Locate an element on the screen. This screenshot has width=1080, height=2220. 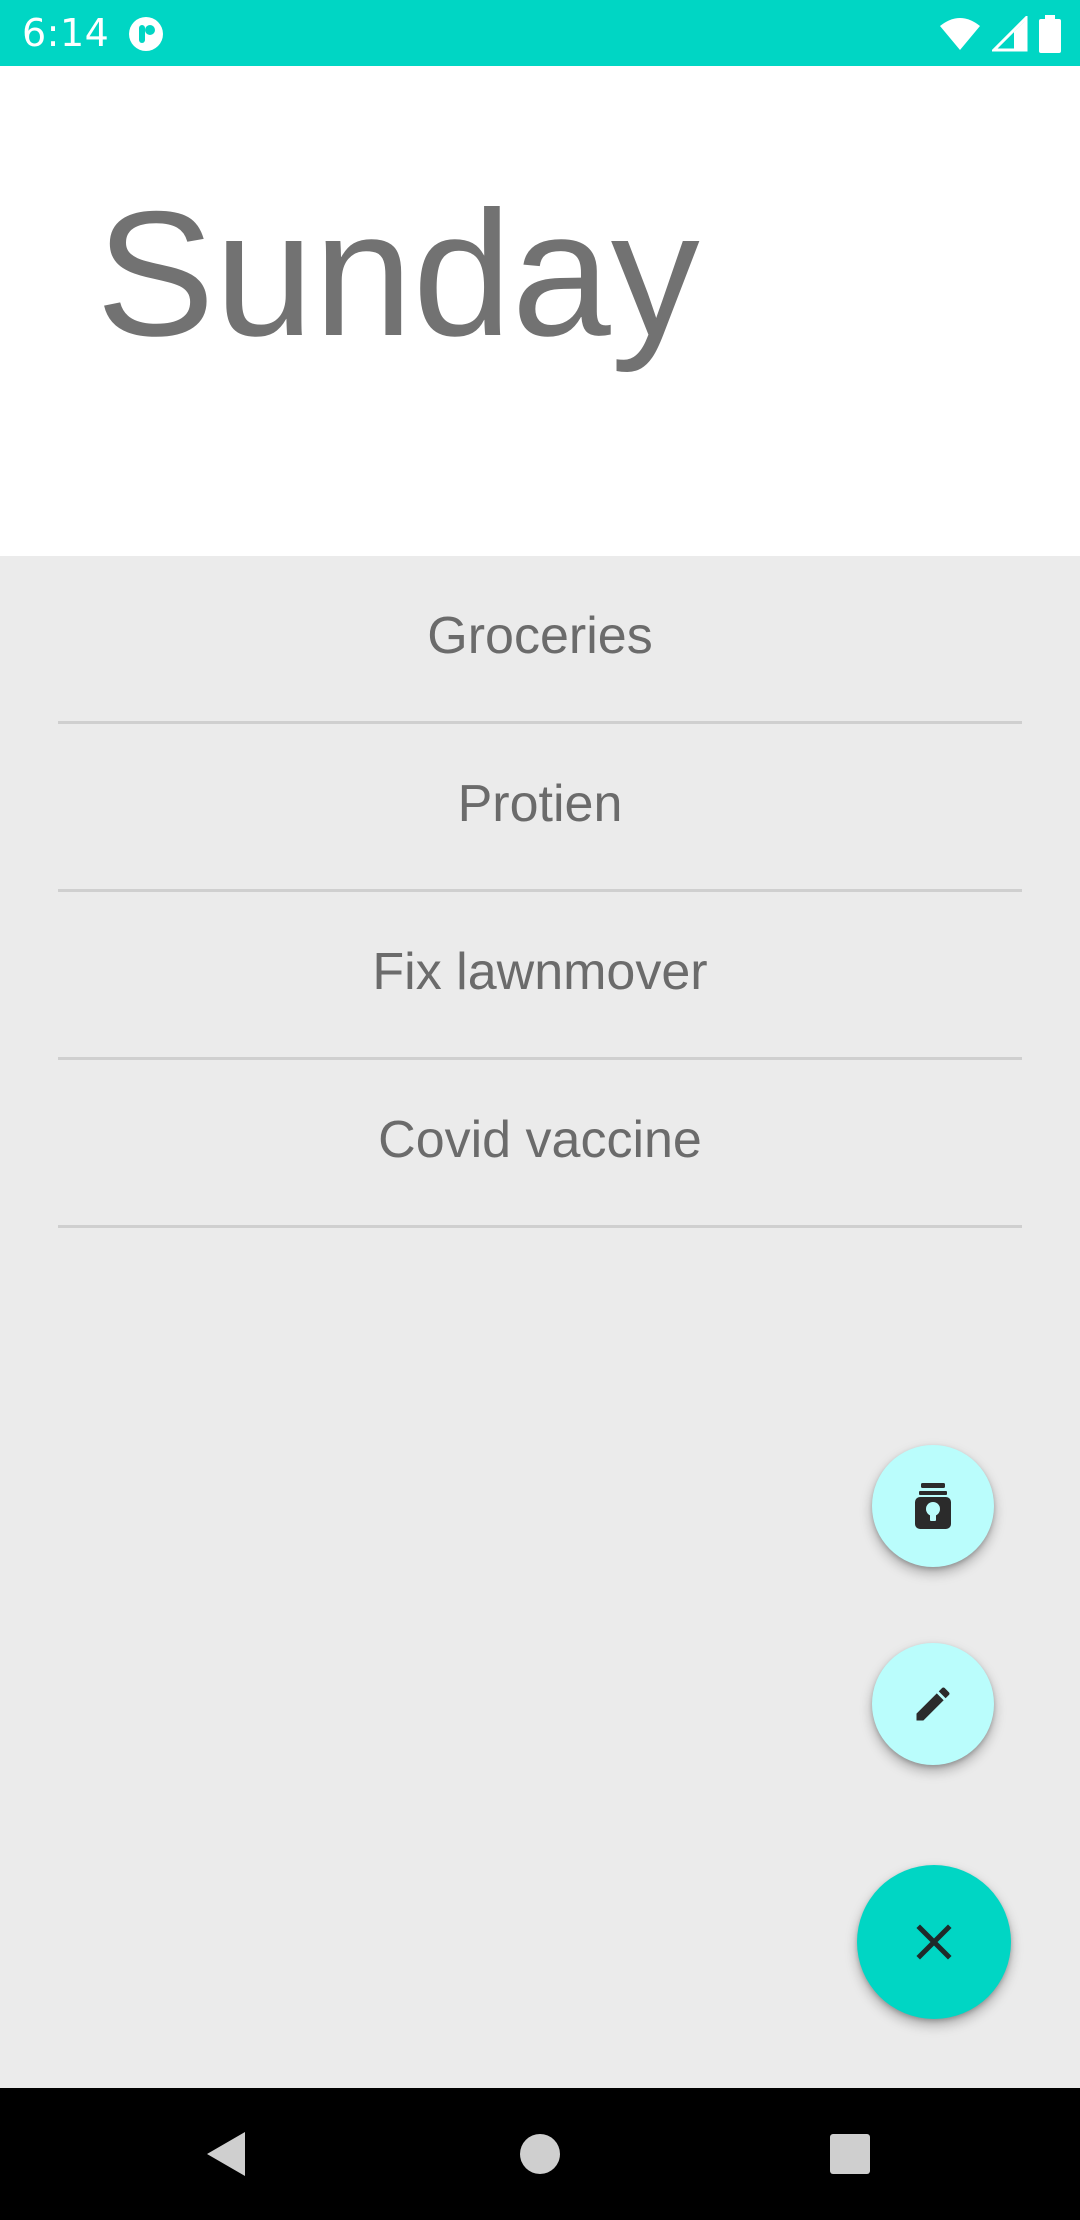
task-item-groceries: Groceries is located at coordinates (540, 640).